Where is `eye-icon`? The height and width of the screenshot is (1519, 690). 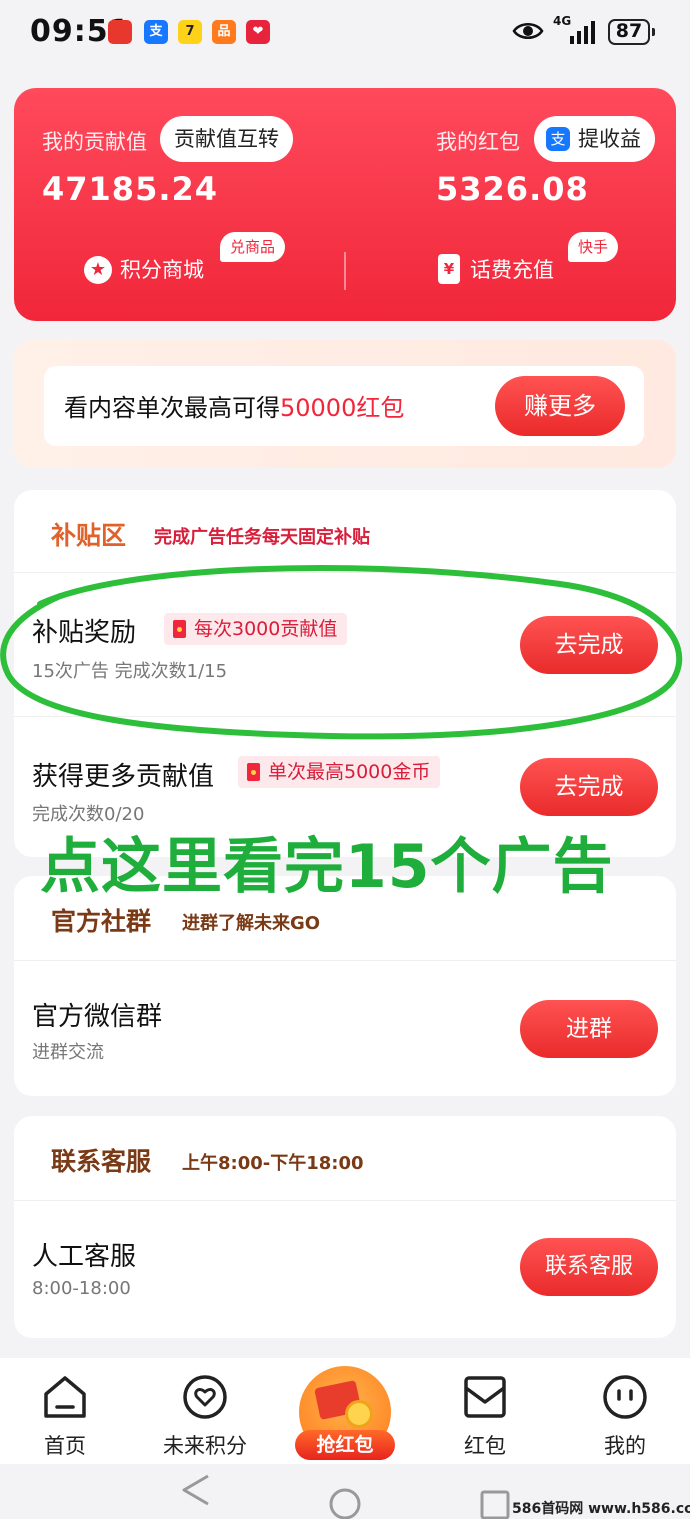
eye-icon is located at coordinates (528, 31).